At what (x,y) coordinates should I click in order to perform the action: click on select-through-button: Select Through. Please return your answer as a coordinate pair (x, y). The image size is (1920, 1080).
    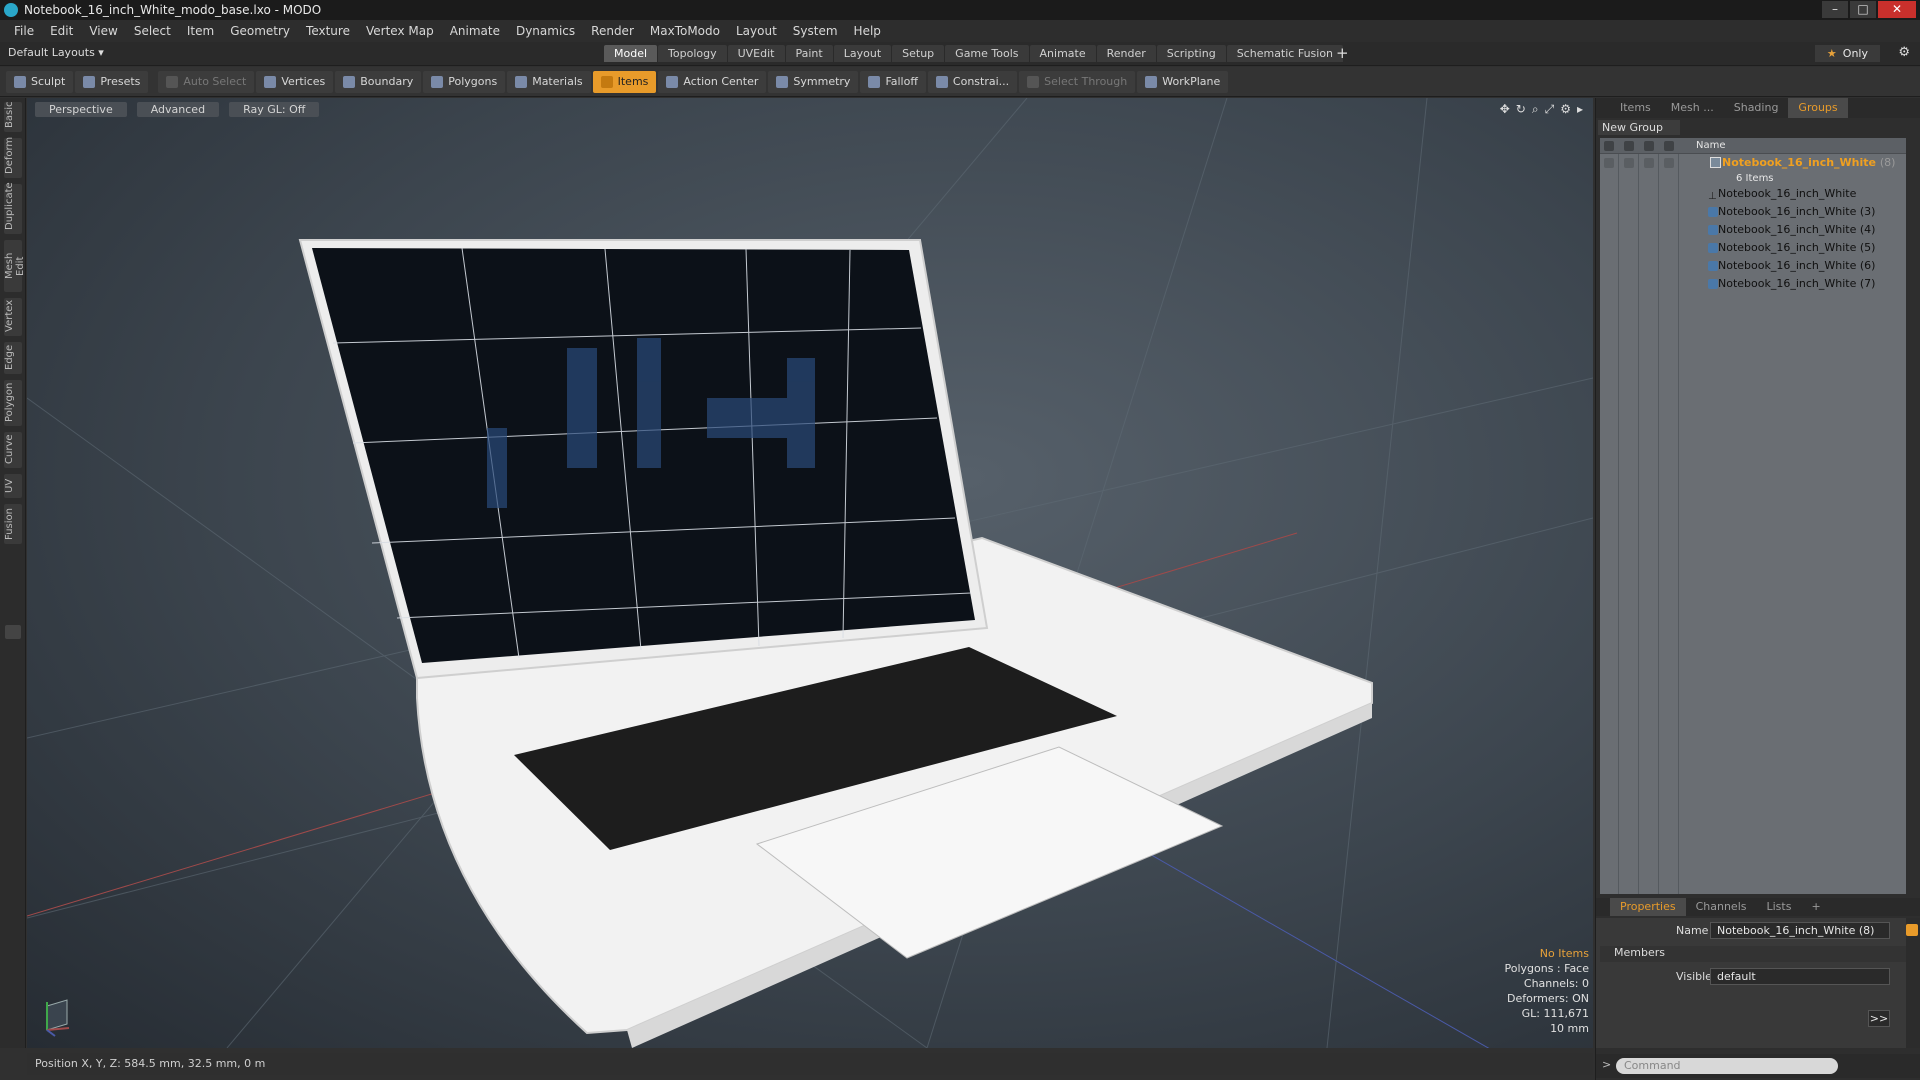
    Looking at the image, I should click on (1077, 81).